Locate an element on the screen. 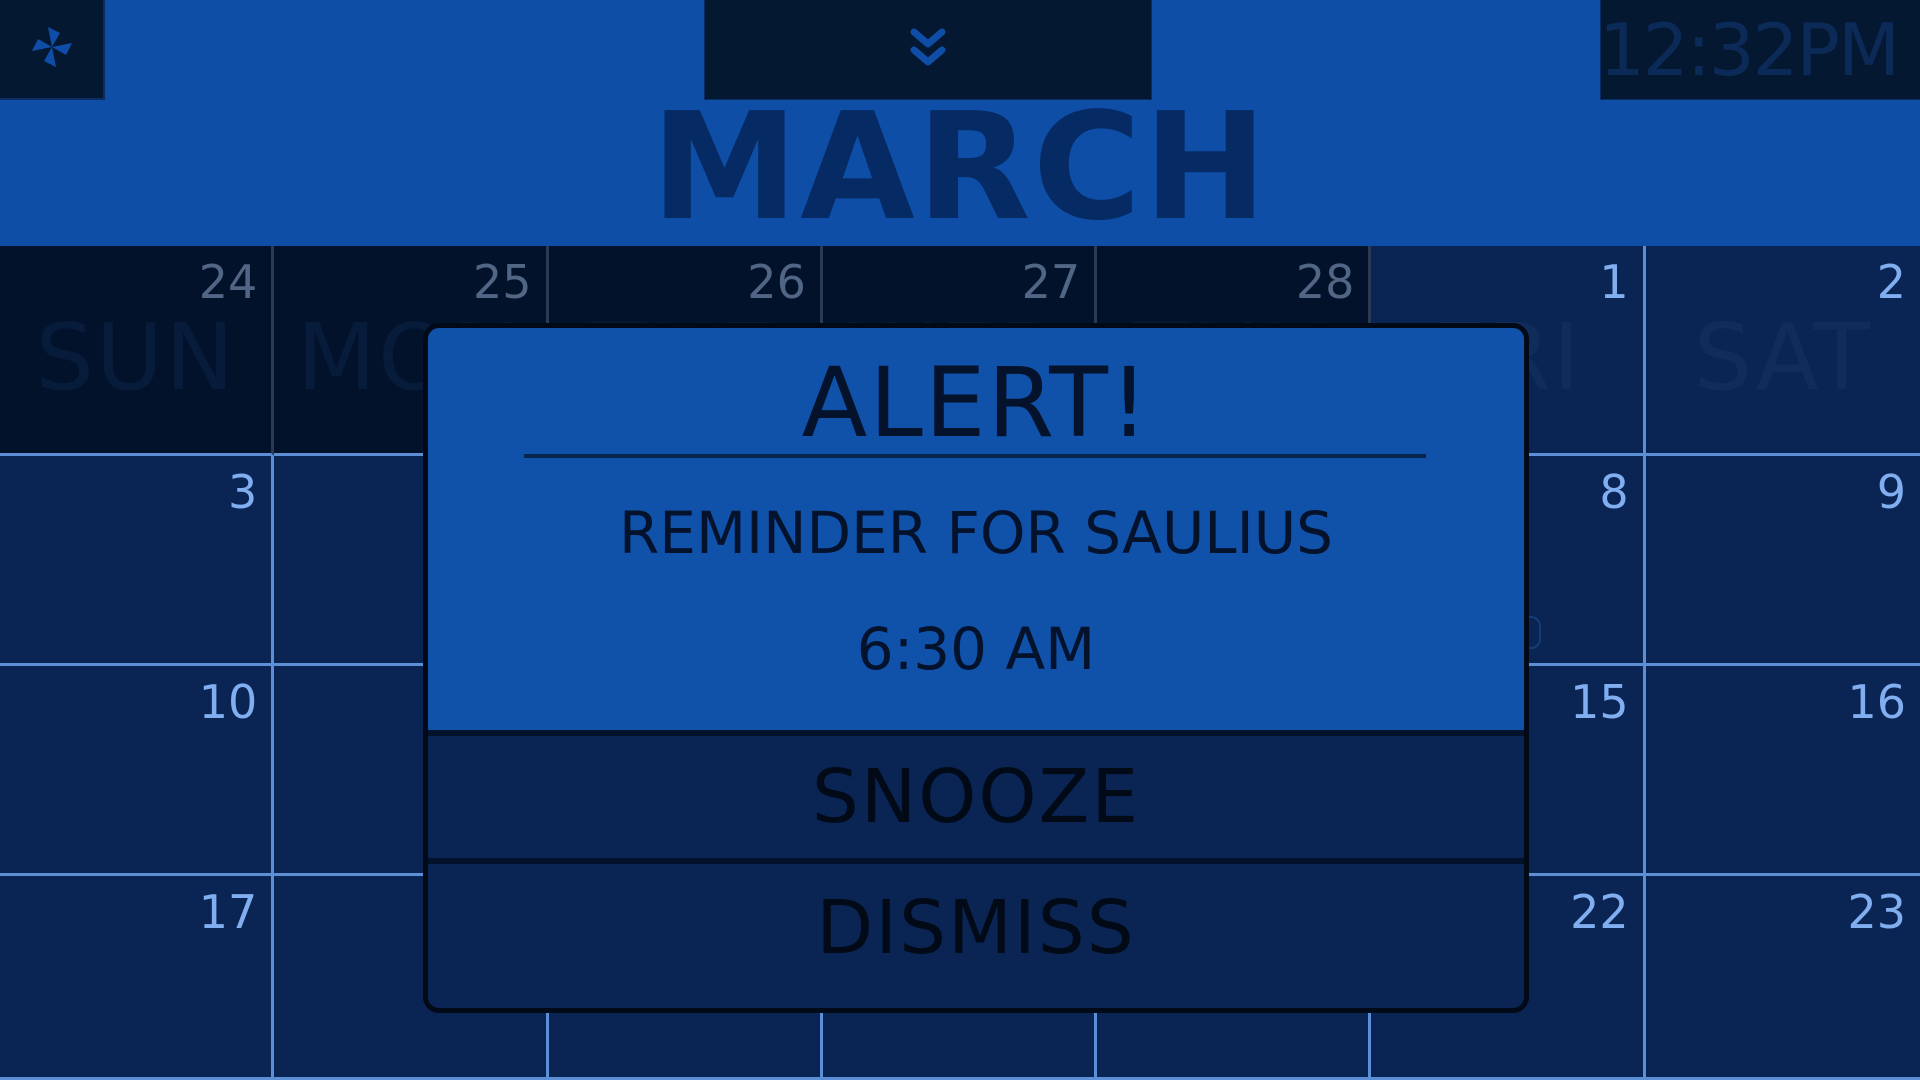 The width and height of the screenshot is (1920, 1080). day-number: 2 is located at coordinates (1891, 282).